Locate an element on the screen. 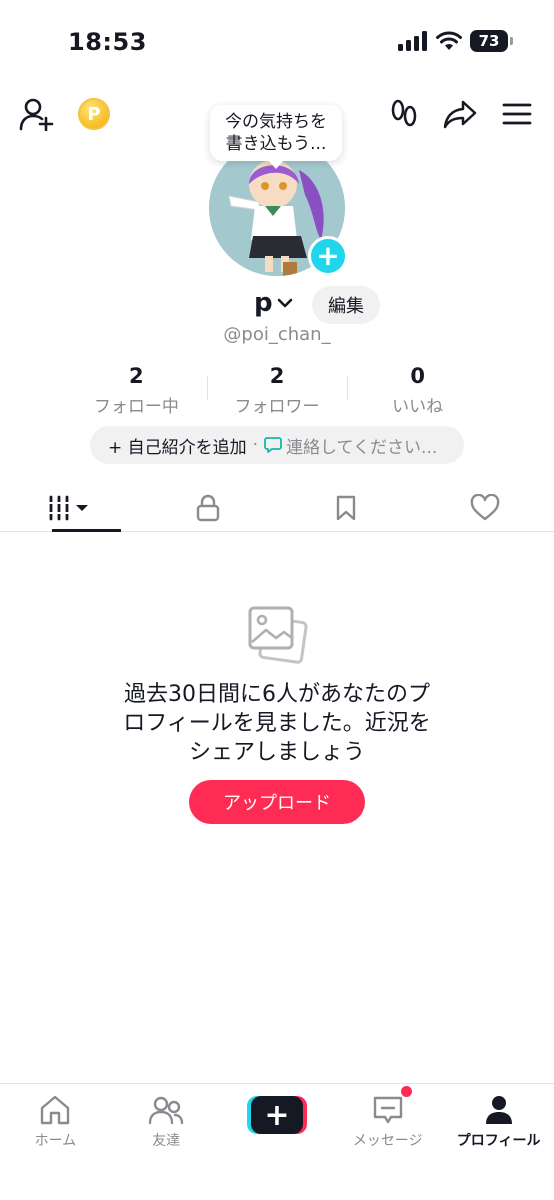 The image size is (554, 1200). stat-likes: 0 いいね is located at coordinates (417, 390).